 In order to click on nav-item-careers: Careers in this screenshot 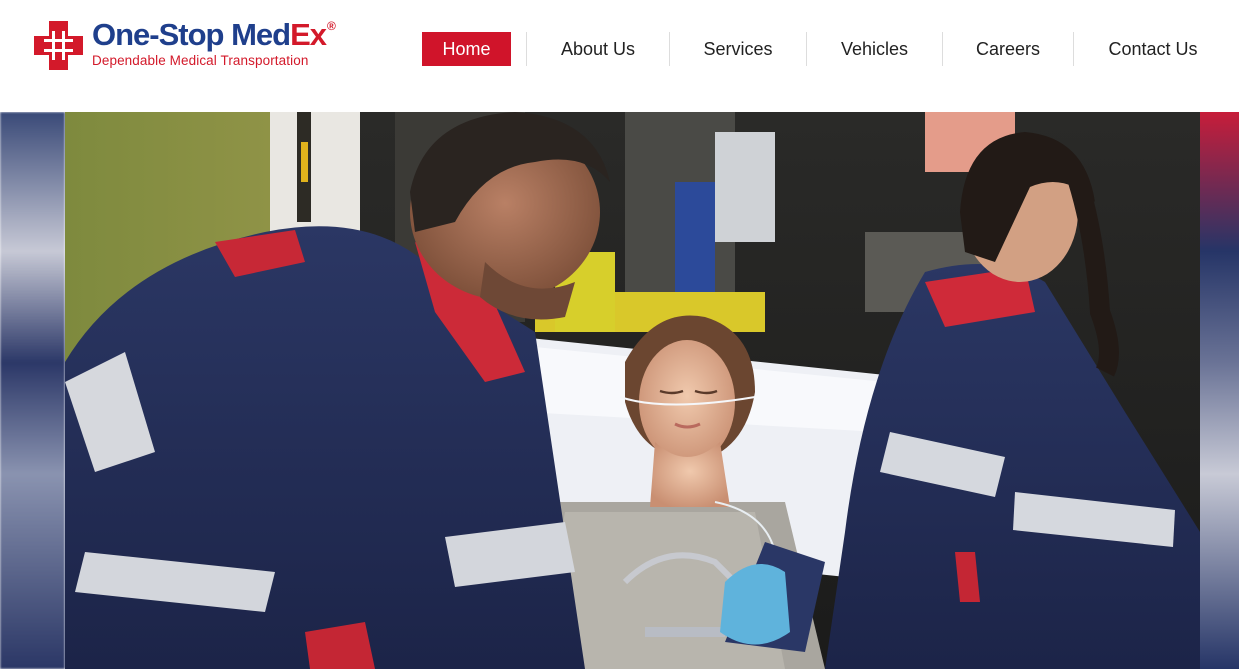, I will do `click(1008, 49)`.